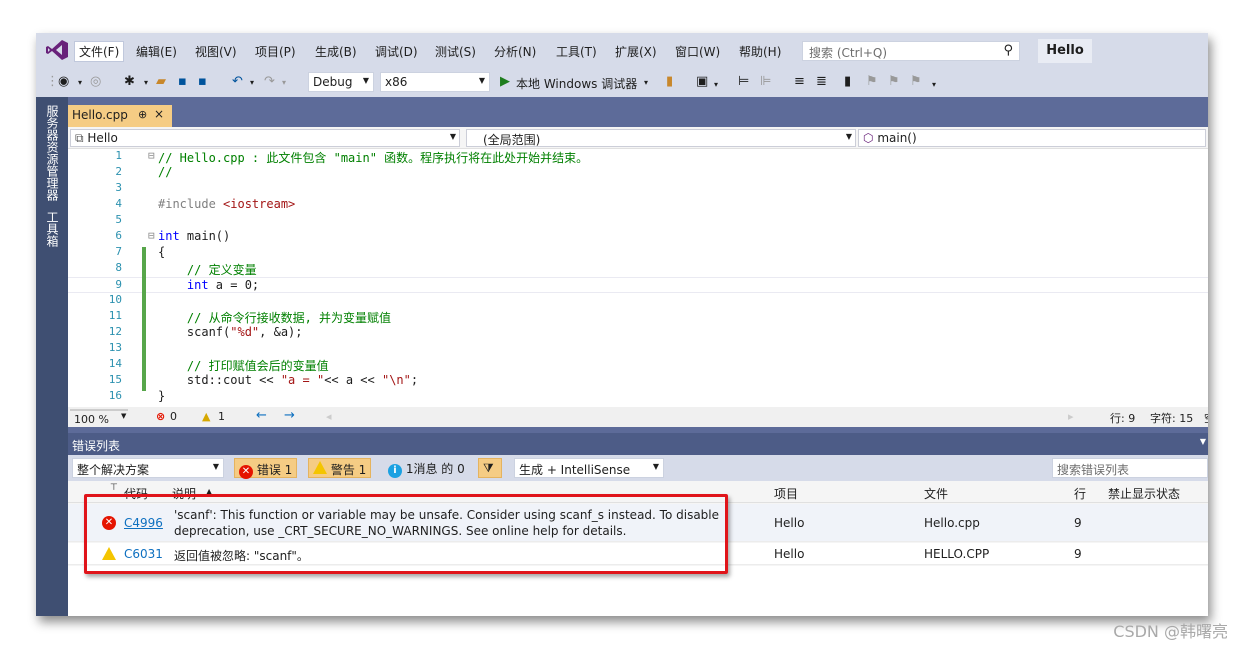  Describe the element at coordinates (95, 81) in the screenshot. I see `forward-icon: ◎` at that location.